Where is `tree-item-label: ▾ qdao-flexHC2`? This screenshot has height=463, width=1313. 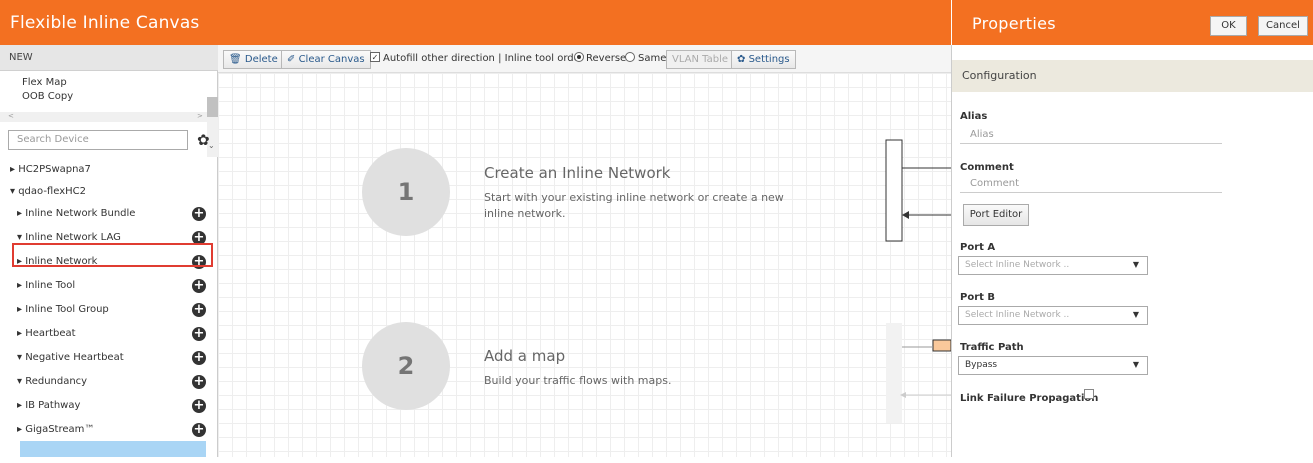 tree-item-label: ▾ qdao-flexHC2 is located at coordinates (48, 191).